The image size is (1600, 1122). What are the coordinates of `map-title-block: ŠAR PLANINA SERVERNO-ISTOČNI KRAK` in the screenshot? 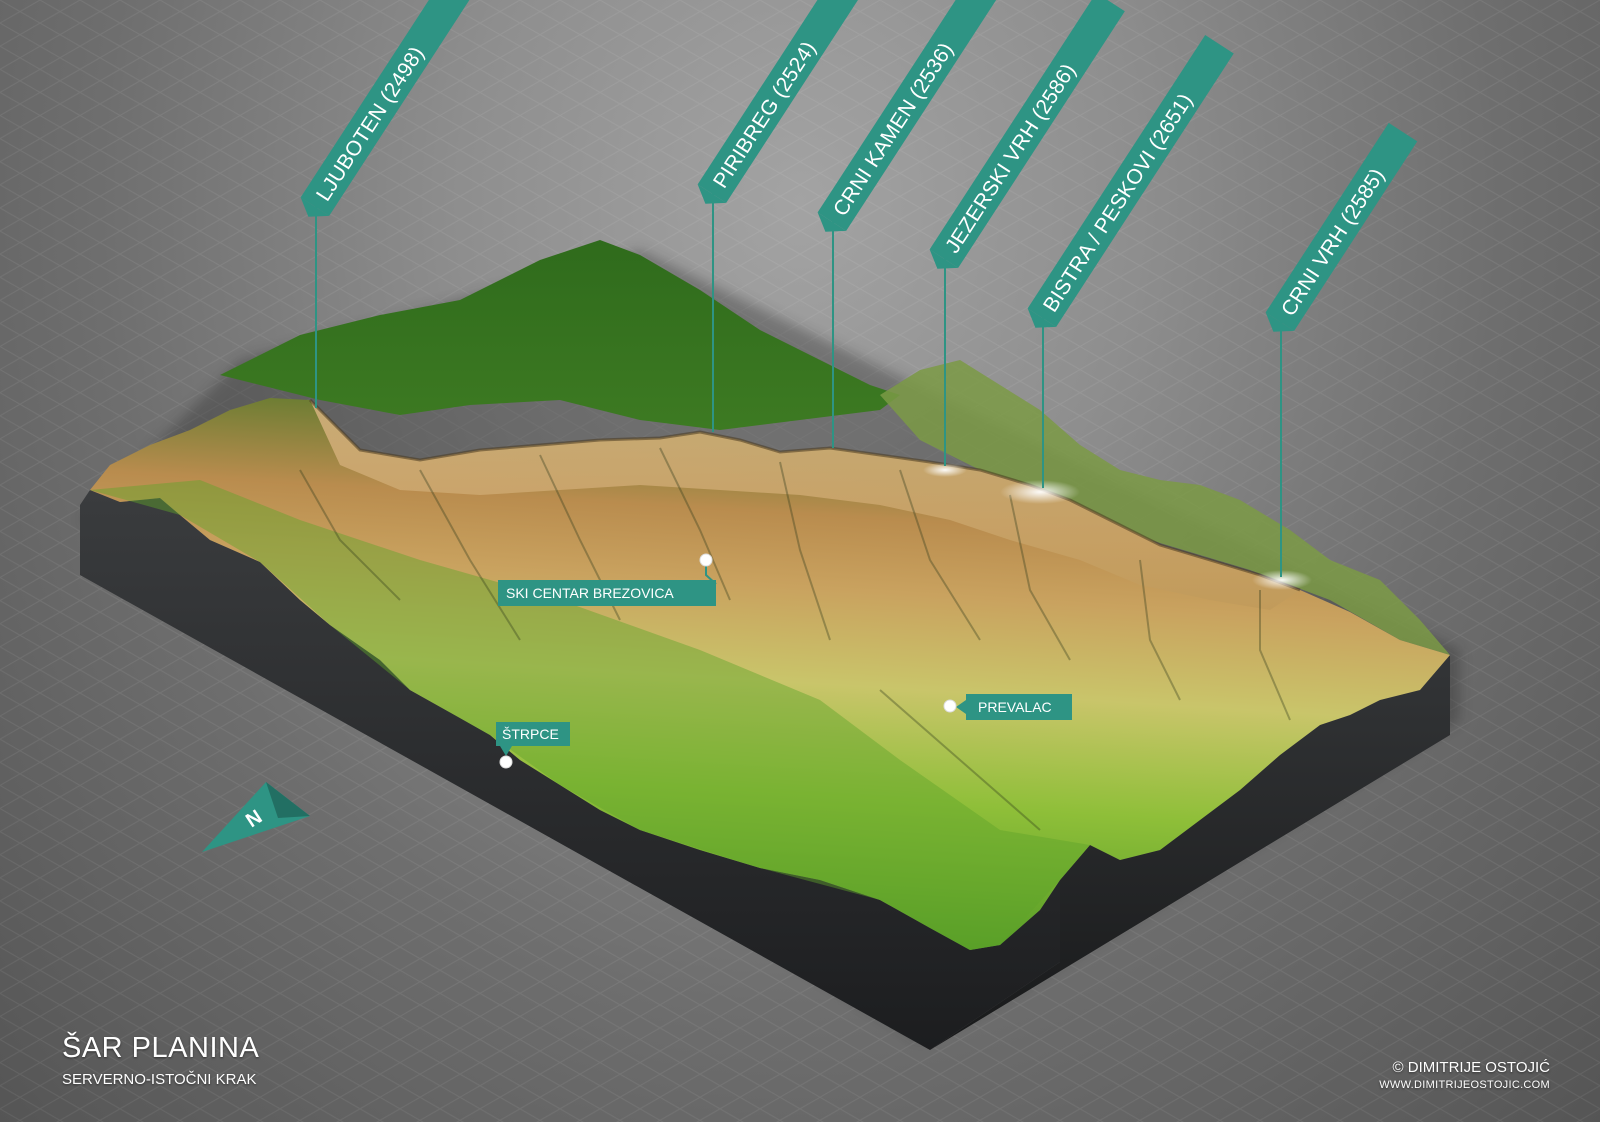 It's located at (160, 1060).